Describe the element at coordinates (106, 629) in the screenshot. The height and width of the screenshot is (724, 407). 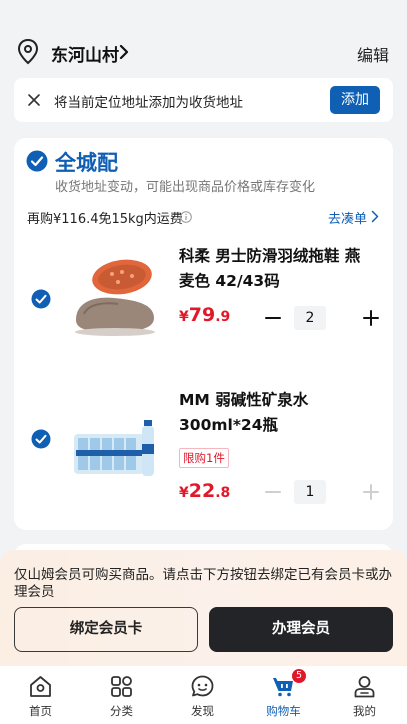
I see `bind-card-button: 绑定会员卡` at that location.